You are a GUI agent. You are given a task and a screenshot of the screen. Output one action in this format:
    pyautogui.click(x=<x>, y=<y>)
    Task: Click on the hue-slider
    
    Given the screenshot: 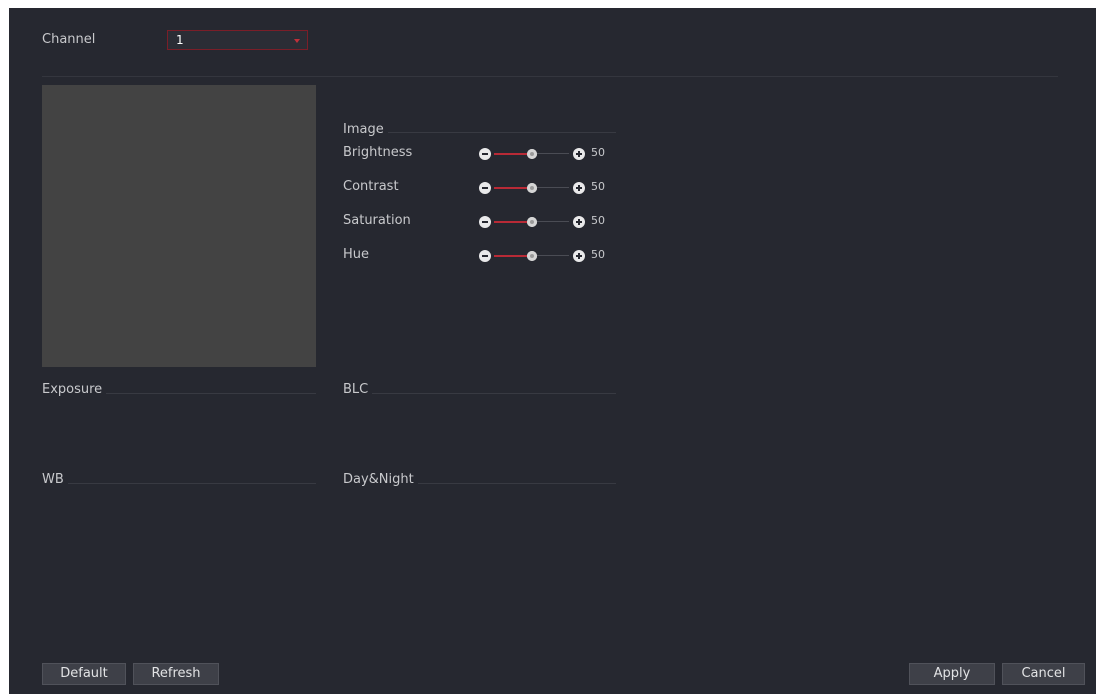 What is the action you would take?
    pyautogui.click(x=531, y=256)
    